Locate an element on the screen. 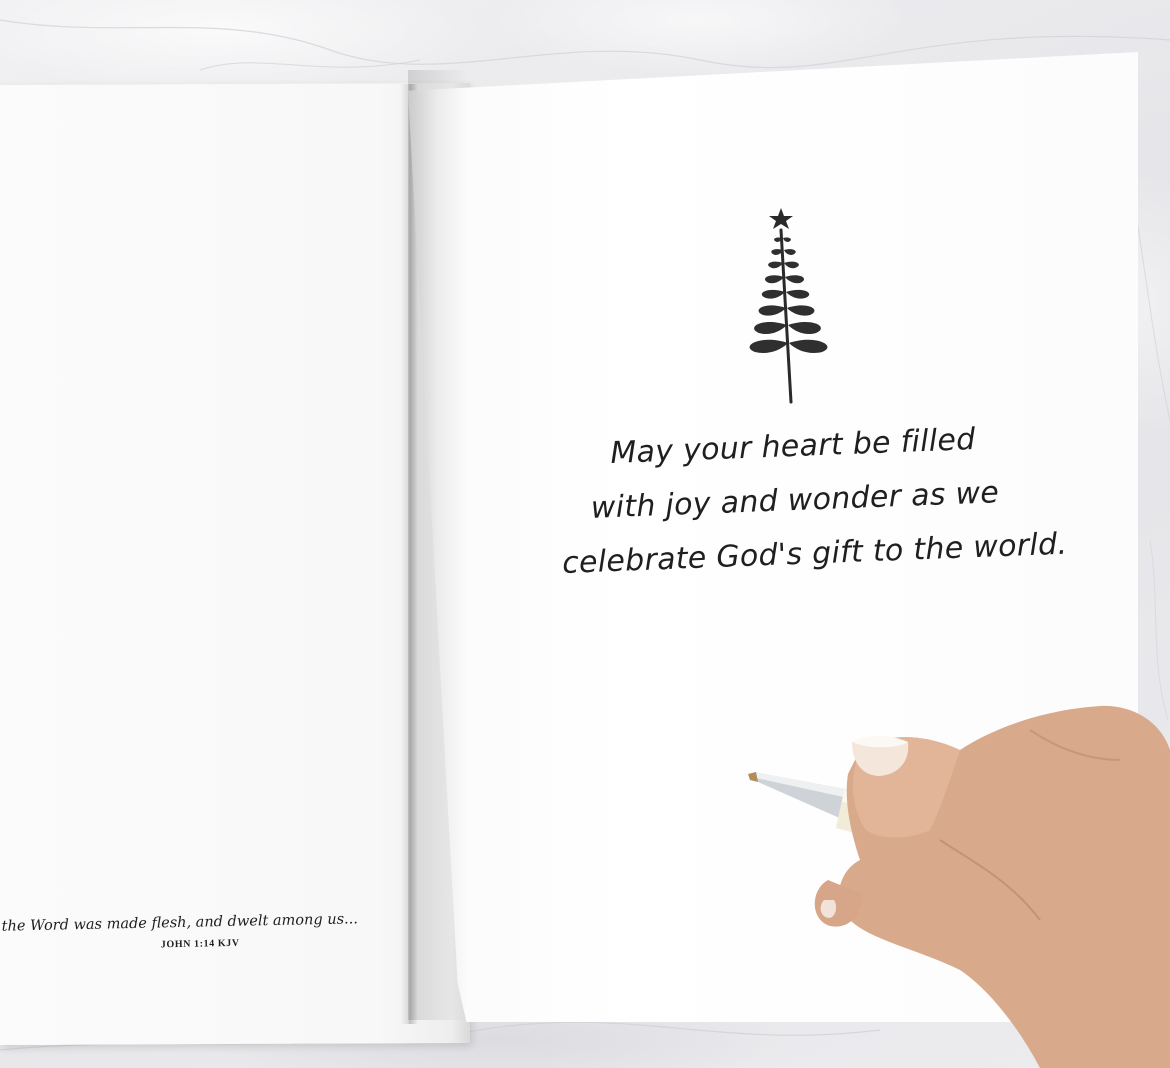 Image resolution: width=1170 pixels, height=1068 pixels. card-fold is located at coordinates (409, 554).